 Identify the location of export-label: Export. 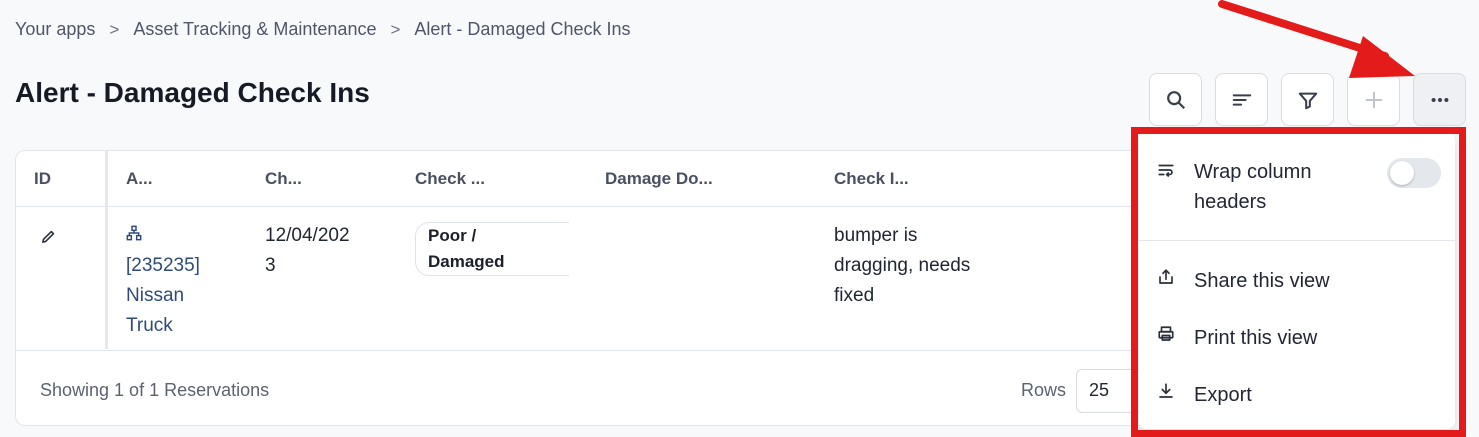
(1223, 394).